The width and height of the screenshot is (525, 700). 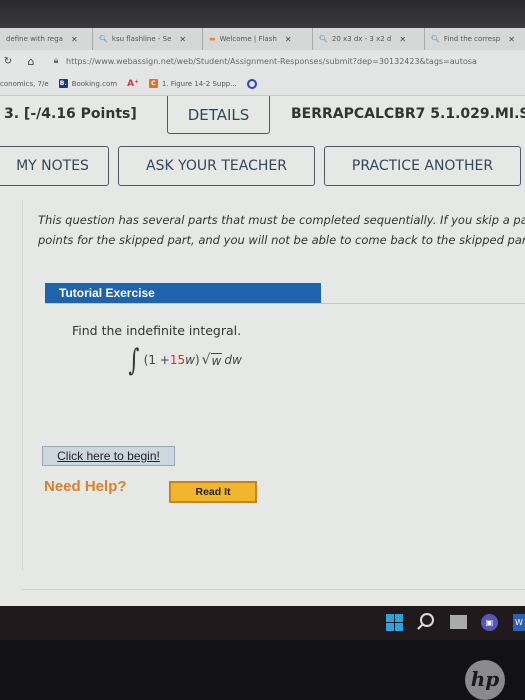 I want to click on teams-icon: ▣, so click(x=489, y=622).